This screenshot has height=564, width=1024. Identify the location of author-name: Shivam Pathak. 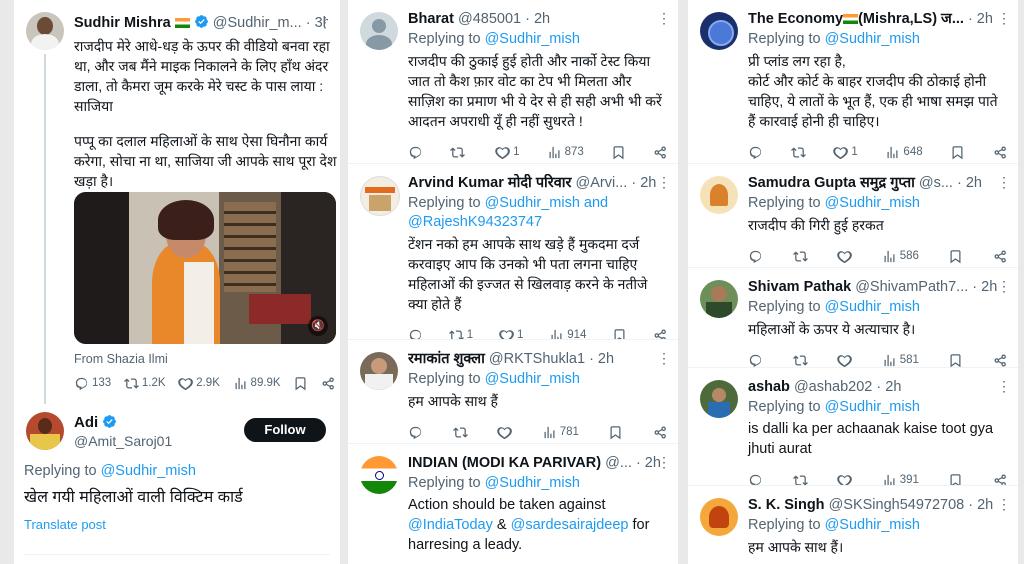
(799, 287).